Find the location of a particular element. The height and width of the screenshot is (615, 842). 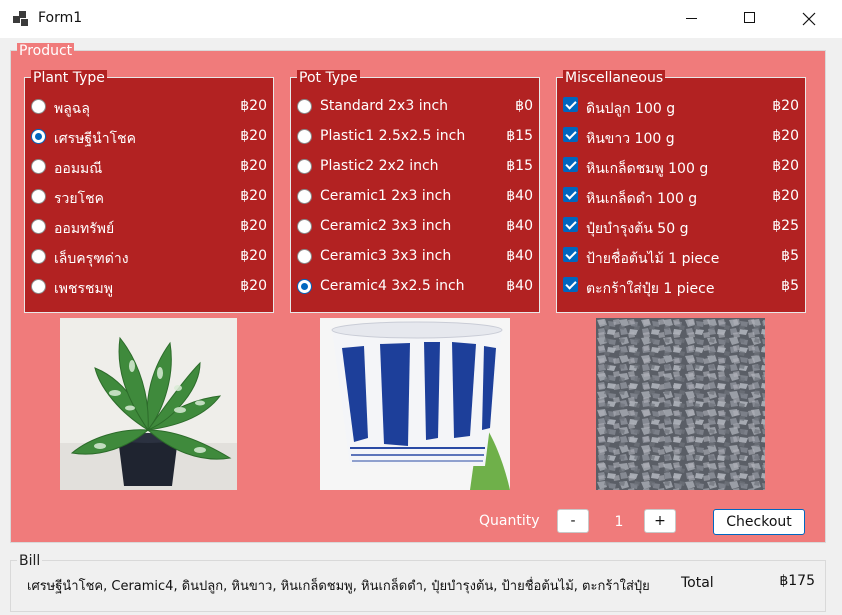

plant-type-option-label: เศรษฐีนำโชค is located at coordinates (95, 139).